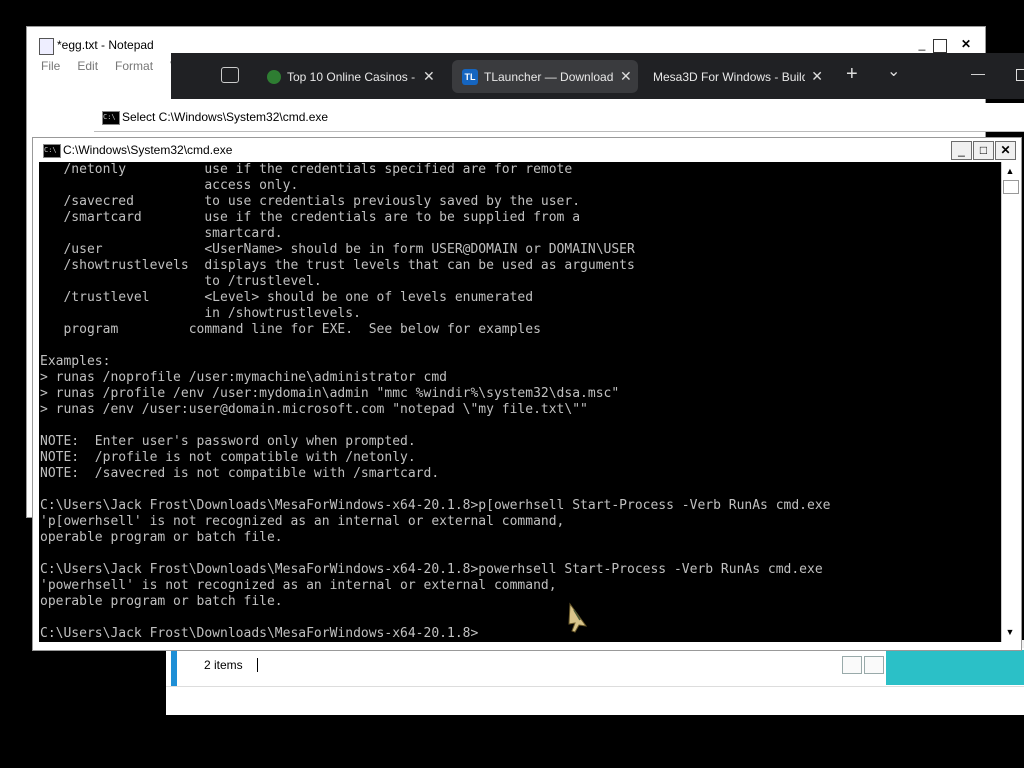  Describe the element at coordinates (46, 46) in the screenshot. I see `notepad-icon` at that location.